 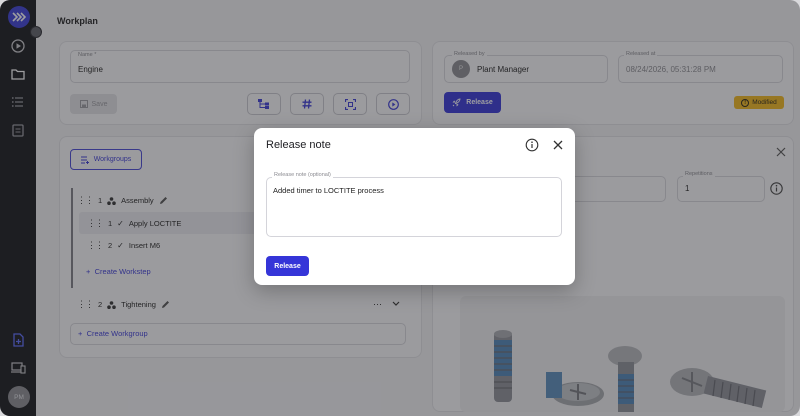 What do you see at coordinates (328, 190) in the screenshot?
I see `release-note-value: Added timer to LOCTITE process` at bounding box center [328, 190].